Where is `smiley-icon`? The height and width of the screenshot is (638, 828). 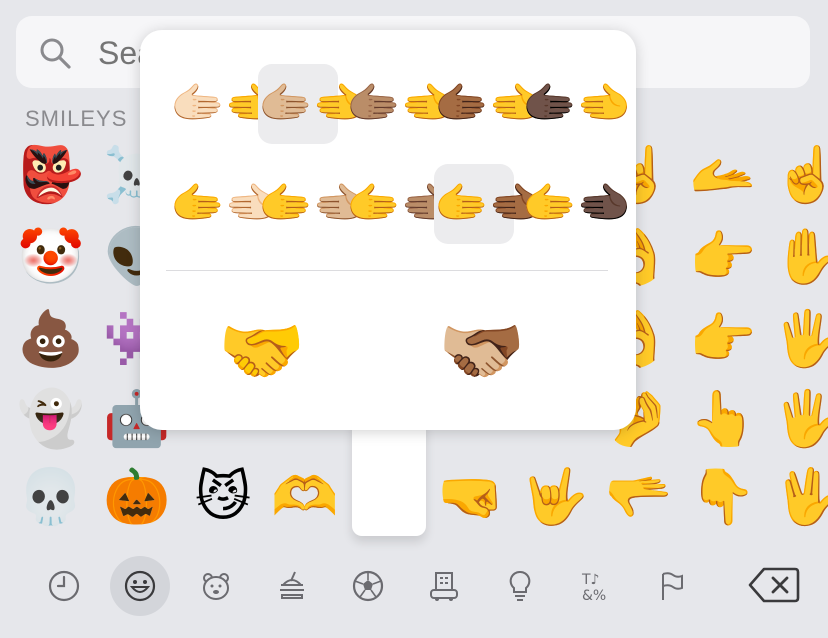
smiley-icon is located at coordinates (140, 586).